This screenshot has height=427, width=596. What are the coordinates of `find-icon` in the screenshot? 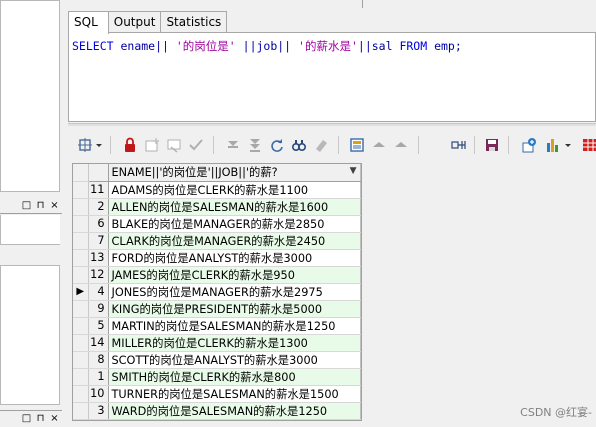 It's located at (299, 145).